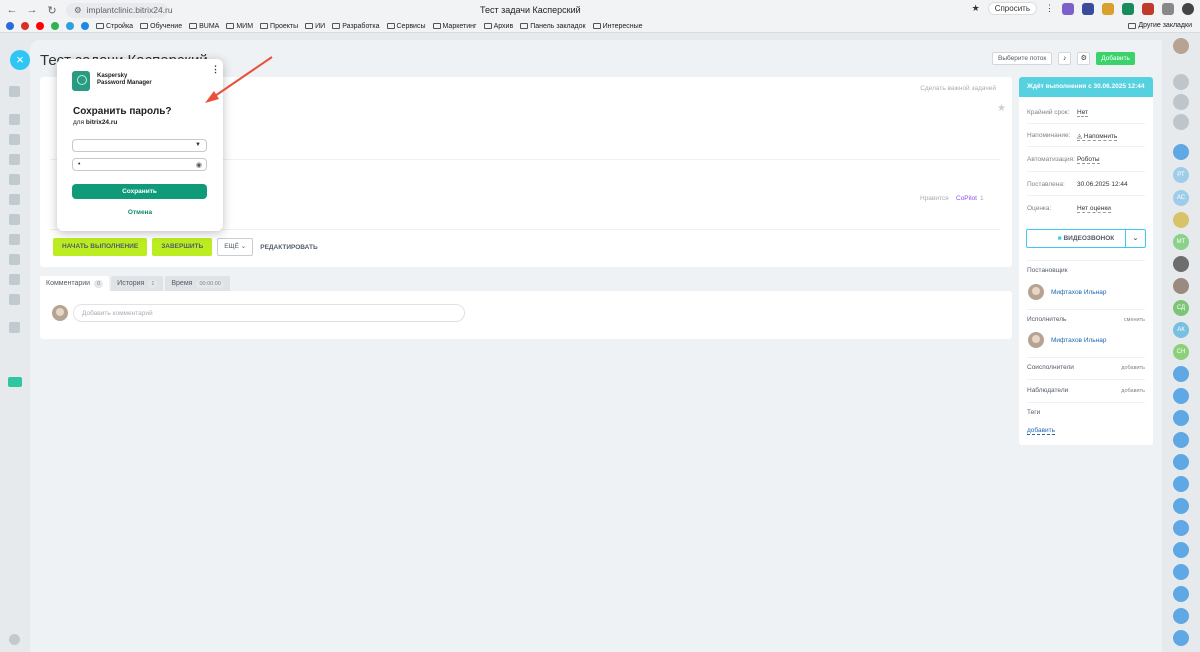  Describe the element at coordinates (269, 313) in the screenshot. I see `comment-input: Добавить комментарий` at that location.